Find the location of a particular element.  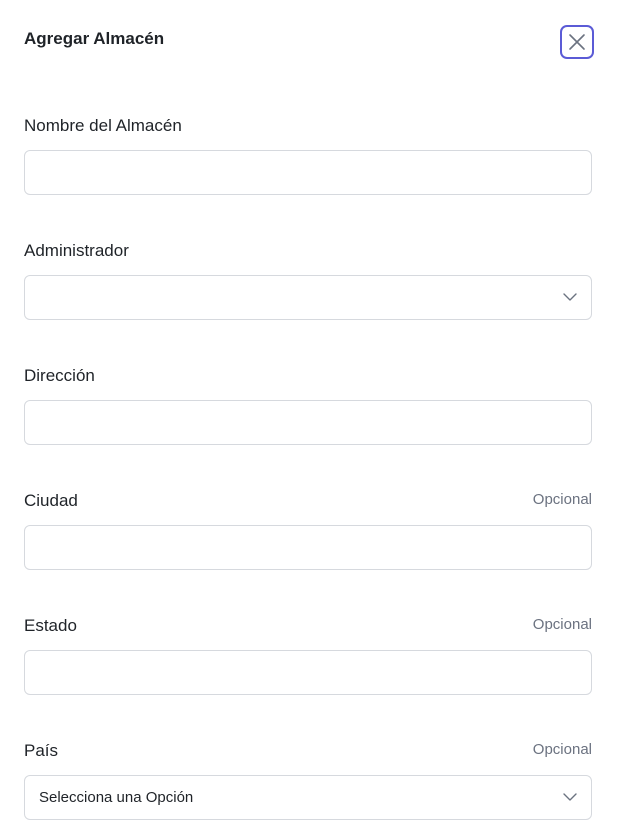

nombre-almacen-input is located at coordinates (308, 172).